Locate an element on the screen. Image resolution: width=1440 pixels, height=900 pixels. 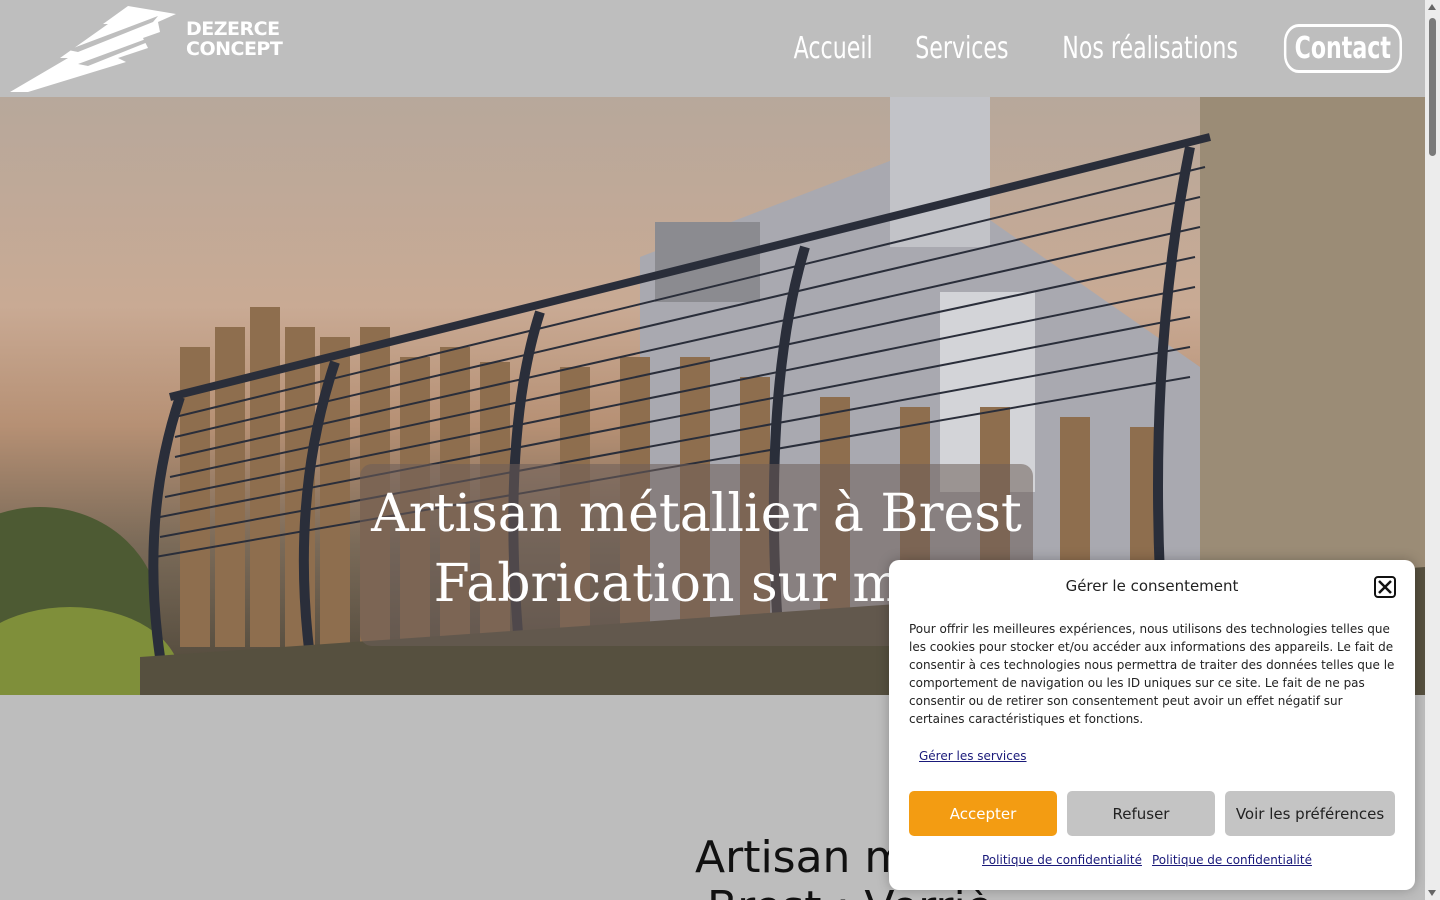
privacy-policy-link-2: Politique de confidentialité is located at coordinates (1232, 860).